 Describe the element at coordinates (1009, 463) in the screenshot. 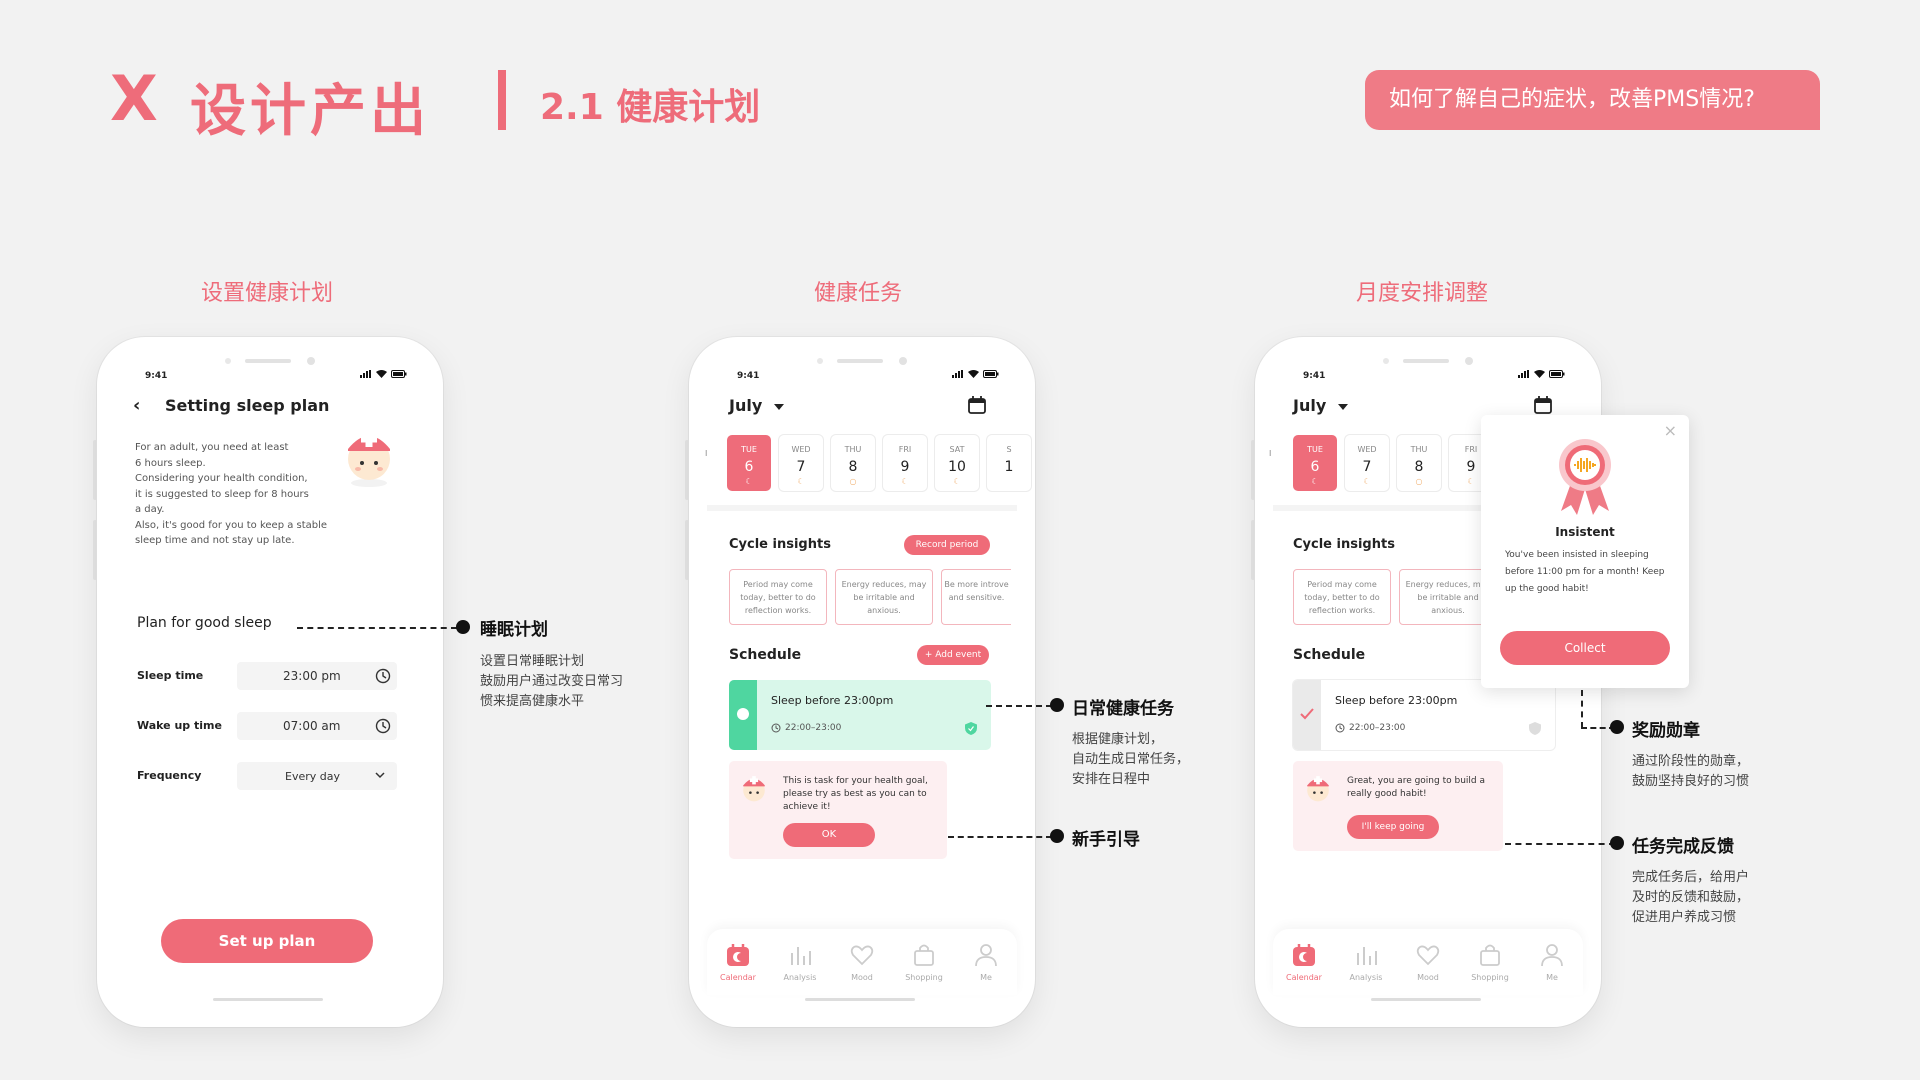

I see `day-card: S1` at that location.